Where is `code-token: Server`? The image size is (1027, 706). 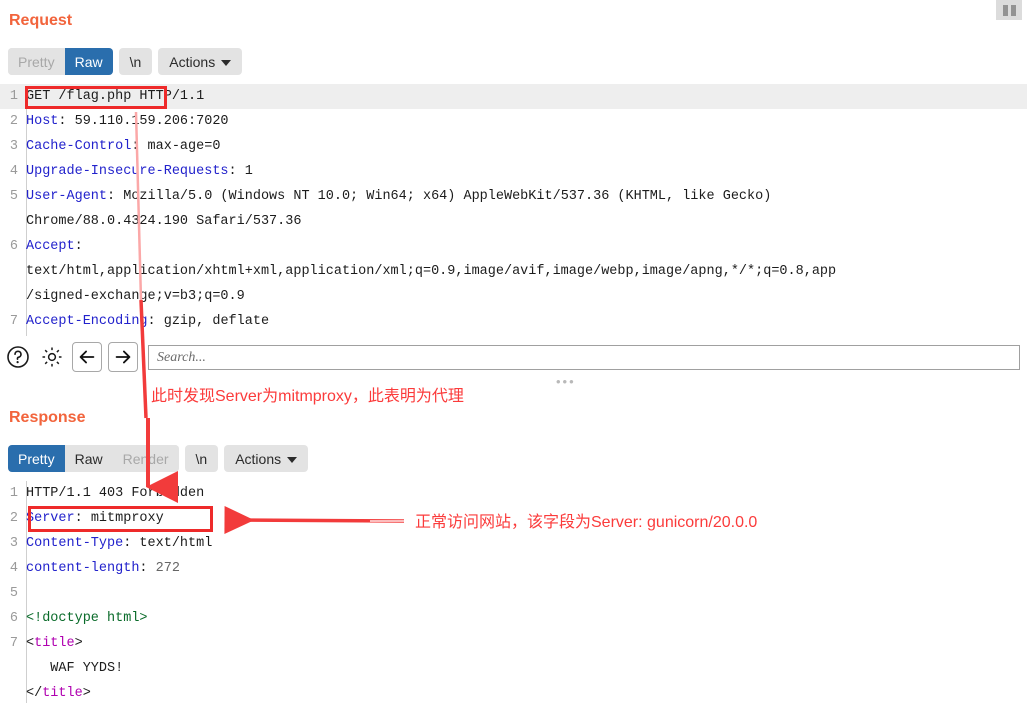 code-token: Server is located at coordinates (50, 518).